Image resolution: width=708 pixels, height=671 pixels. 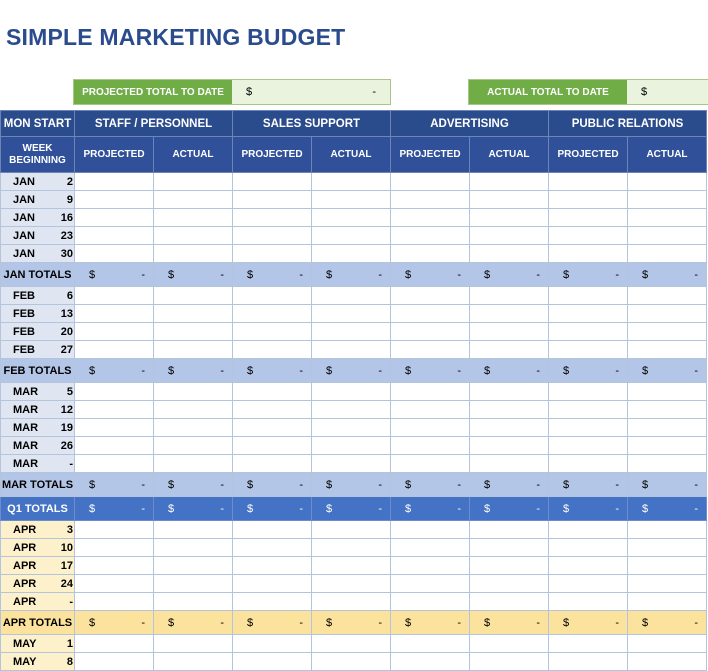 What do you see at coordinates (667, 92) in the screenshot?
I see `actual-total-value: $` at bounding box center [667, 92].